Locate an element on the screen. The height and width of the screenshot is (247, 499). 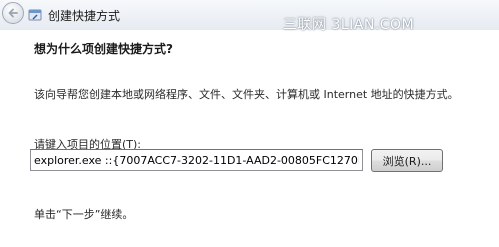
back-arrow-icon is located at coordinates (13, 13).